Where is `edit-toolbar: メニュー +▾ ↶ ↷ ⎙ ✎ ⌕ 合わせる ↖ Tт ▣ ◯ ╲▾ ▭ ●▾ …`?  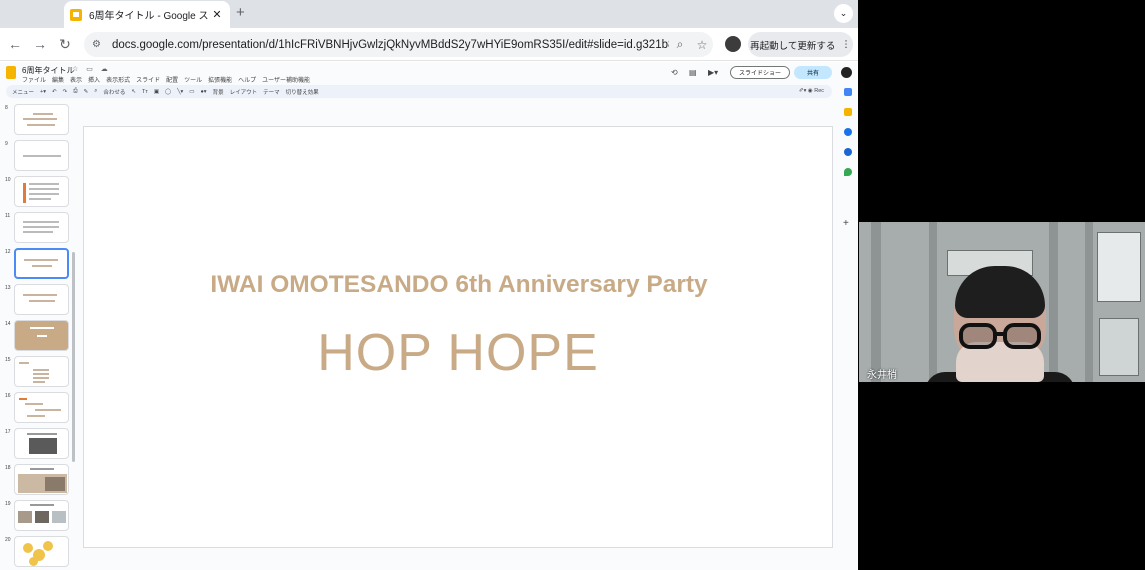 edit-toolbar: メニュー +▾ ↶ ↷ ⎙ ✎ ⌕ 合わせる ↖ Tт ▣ ◯ ╲▾ ▭ ●▾ … is located at coordinates (419, 91).